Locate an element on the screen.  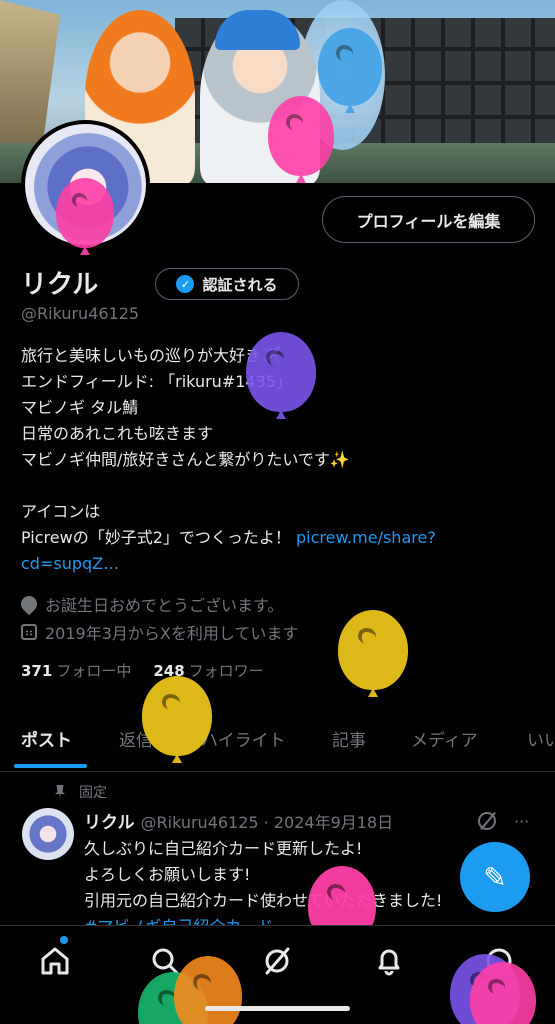
pin-icon is located at coordinates (60, 792).